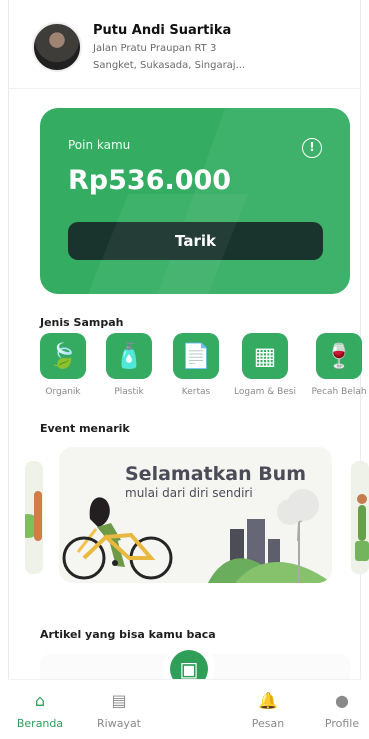 The image size is (369, 739). What do you see at coordinates (342, 723) in the screenshot?
I see `nav-profile-label: Profile` at bounding box center [342, 723].